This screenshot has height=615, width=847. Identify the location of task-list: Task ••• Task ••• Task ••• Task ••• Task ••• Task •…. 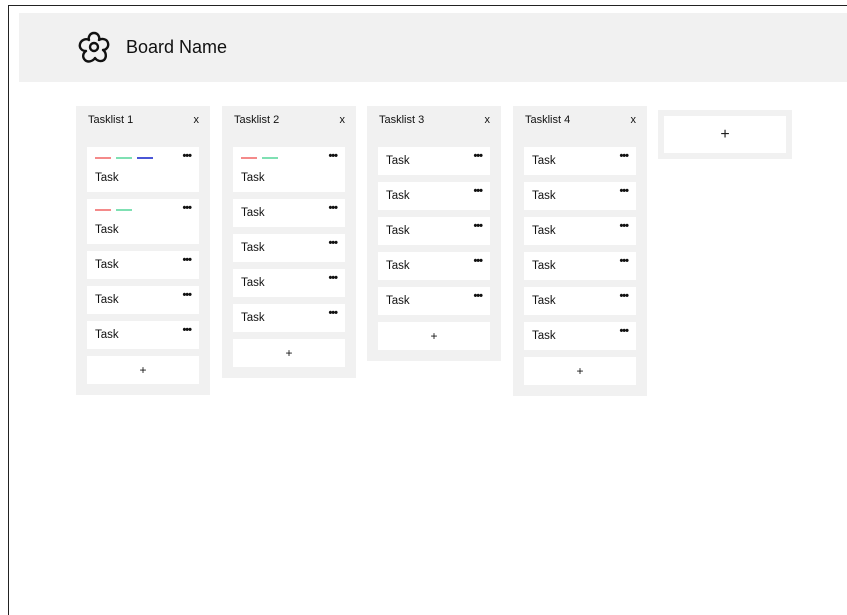
(580, 265).